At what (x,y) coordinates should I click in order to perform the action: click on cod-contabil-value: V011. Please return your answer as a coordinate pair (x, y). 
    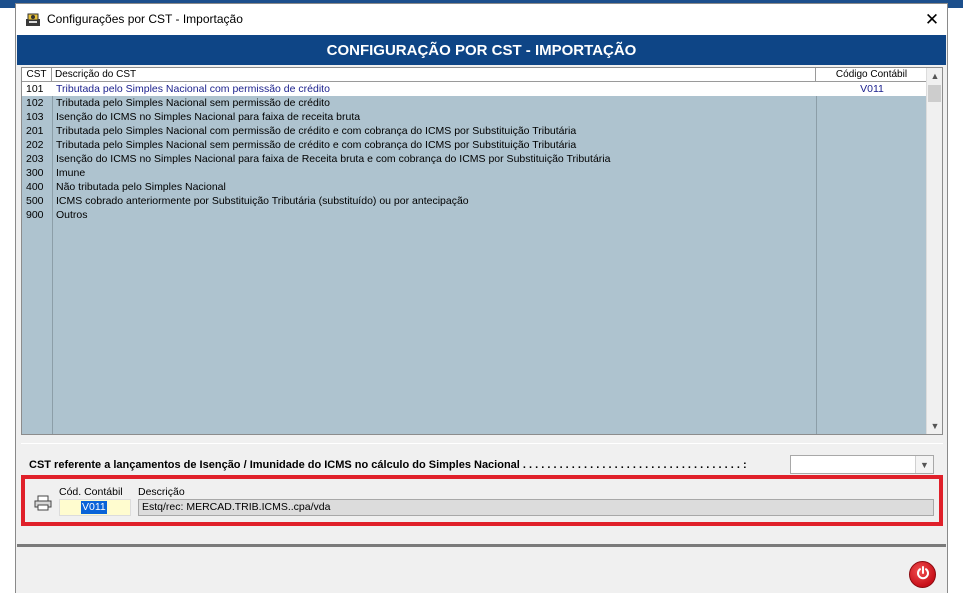
    Looking at the image, I should click on (94, 507).